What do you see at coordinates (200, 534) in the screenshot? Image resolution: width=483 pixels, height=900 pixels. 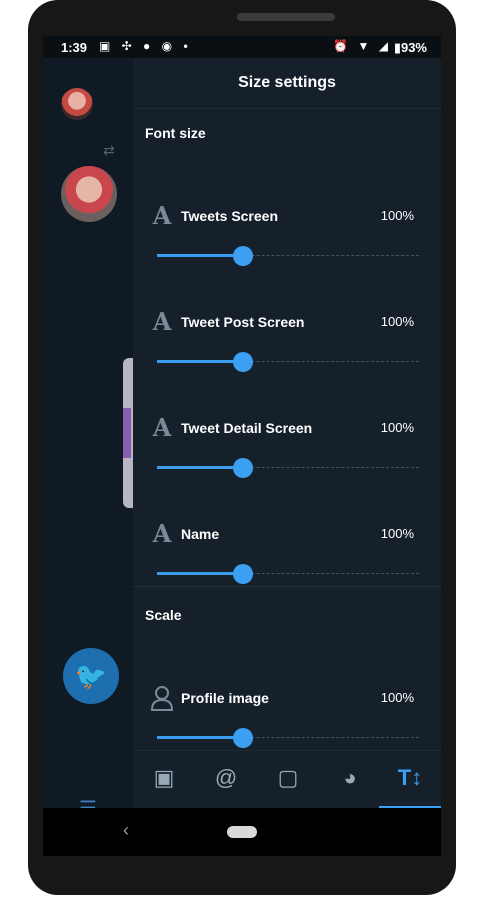 I see `setting-label: Name` at bounding box center [200, 534].